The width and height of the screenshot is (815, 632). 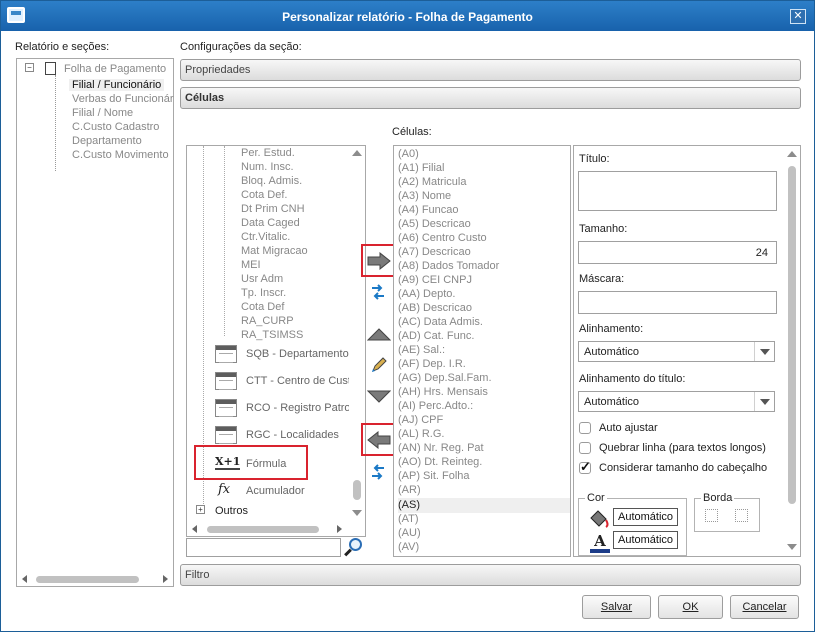 I want to click on tree-item-folha: Folha de Pagamento, so click(x=115, y=69).